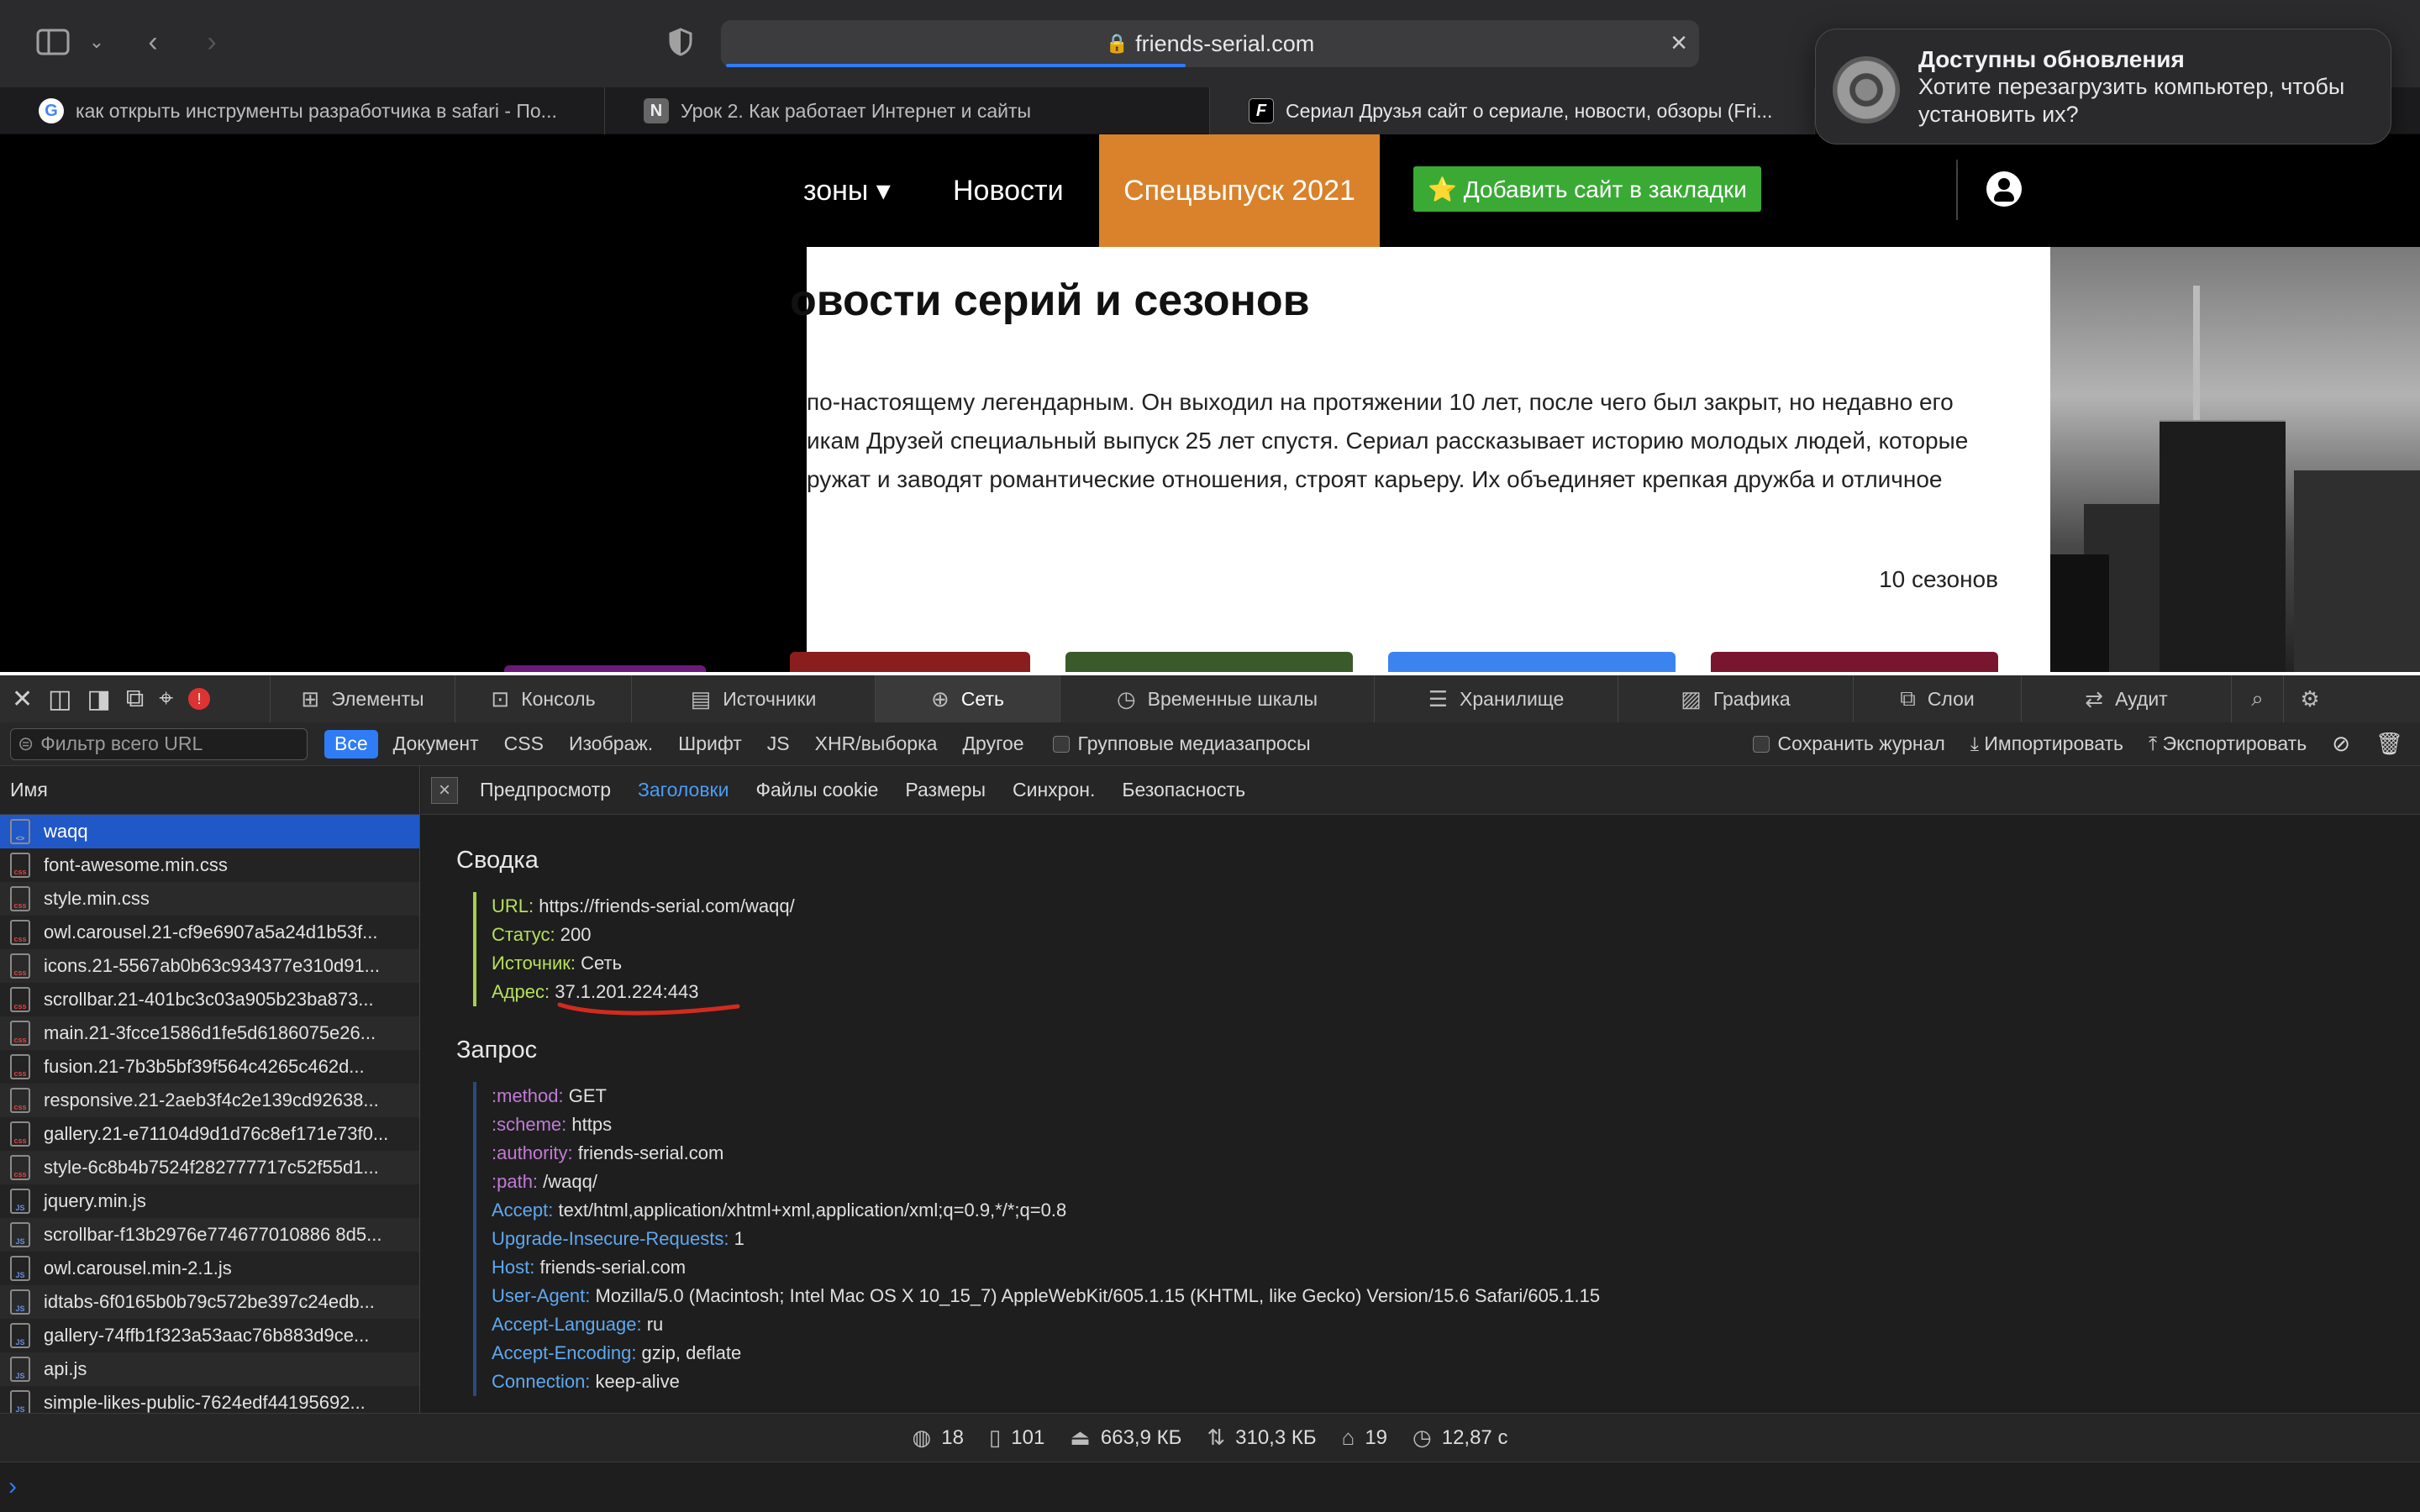 Image resolution: width=2420 pixels, height=1512 pixels. What do you see at coordinates (159, 743) in the screenshot?
I see `url-filter-input: ⊜ Фильтр всего URL` at bounding box center [159, 743].